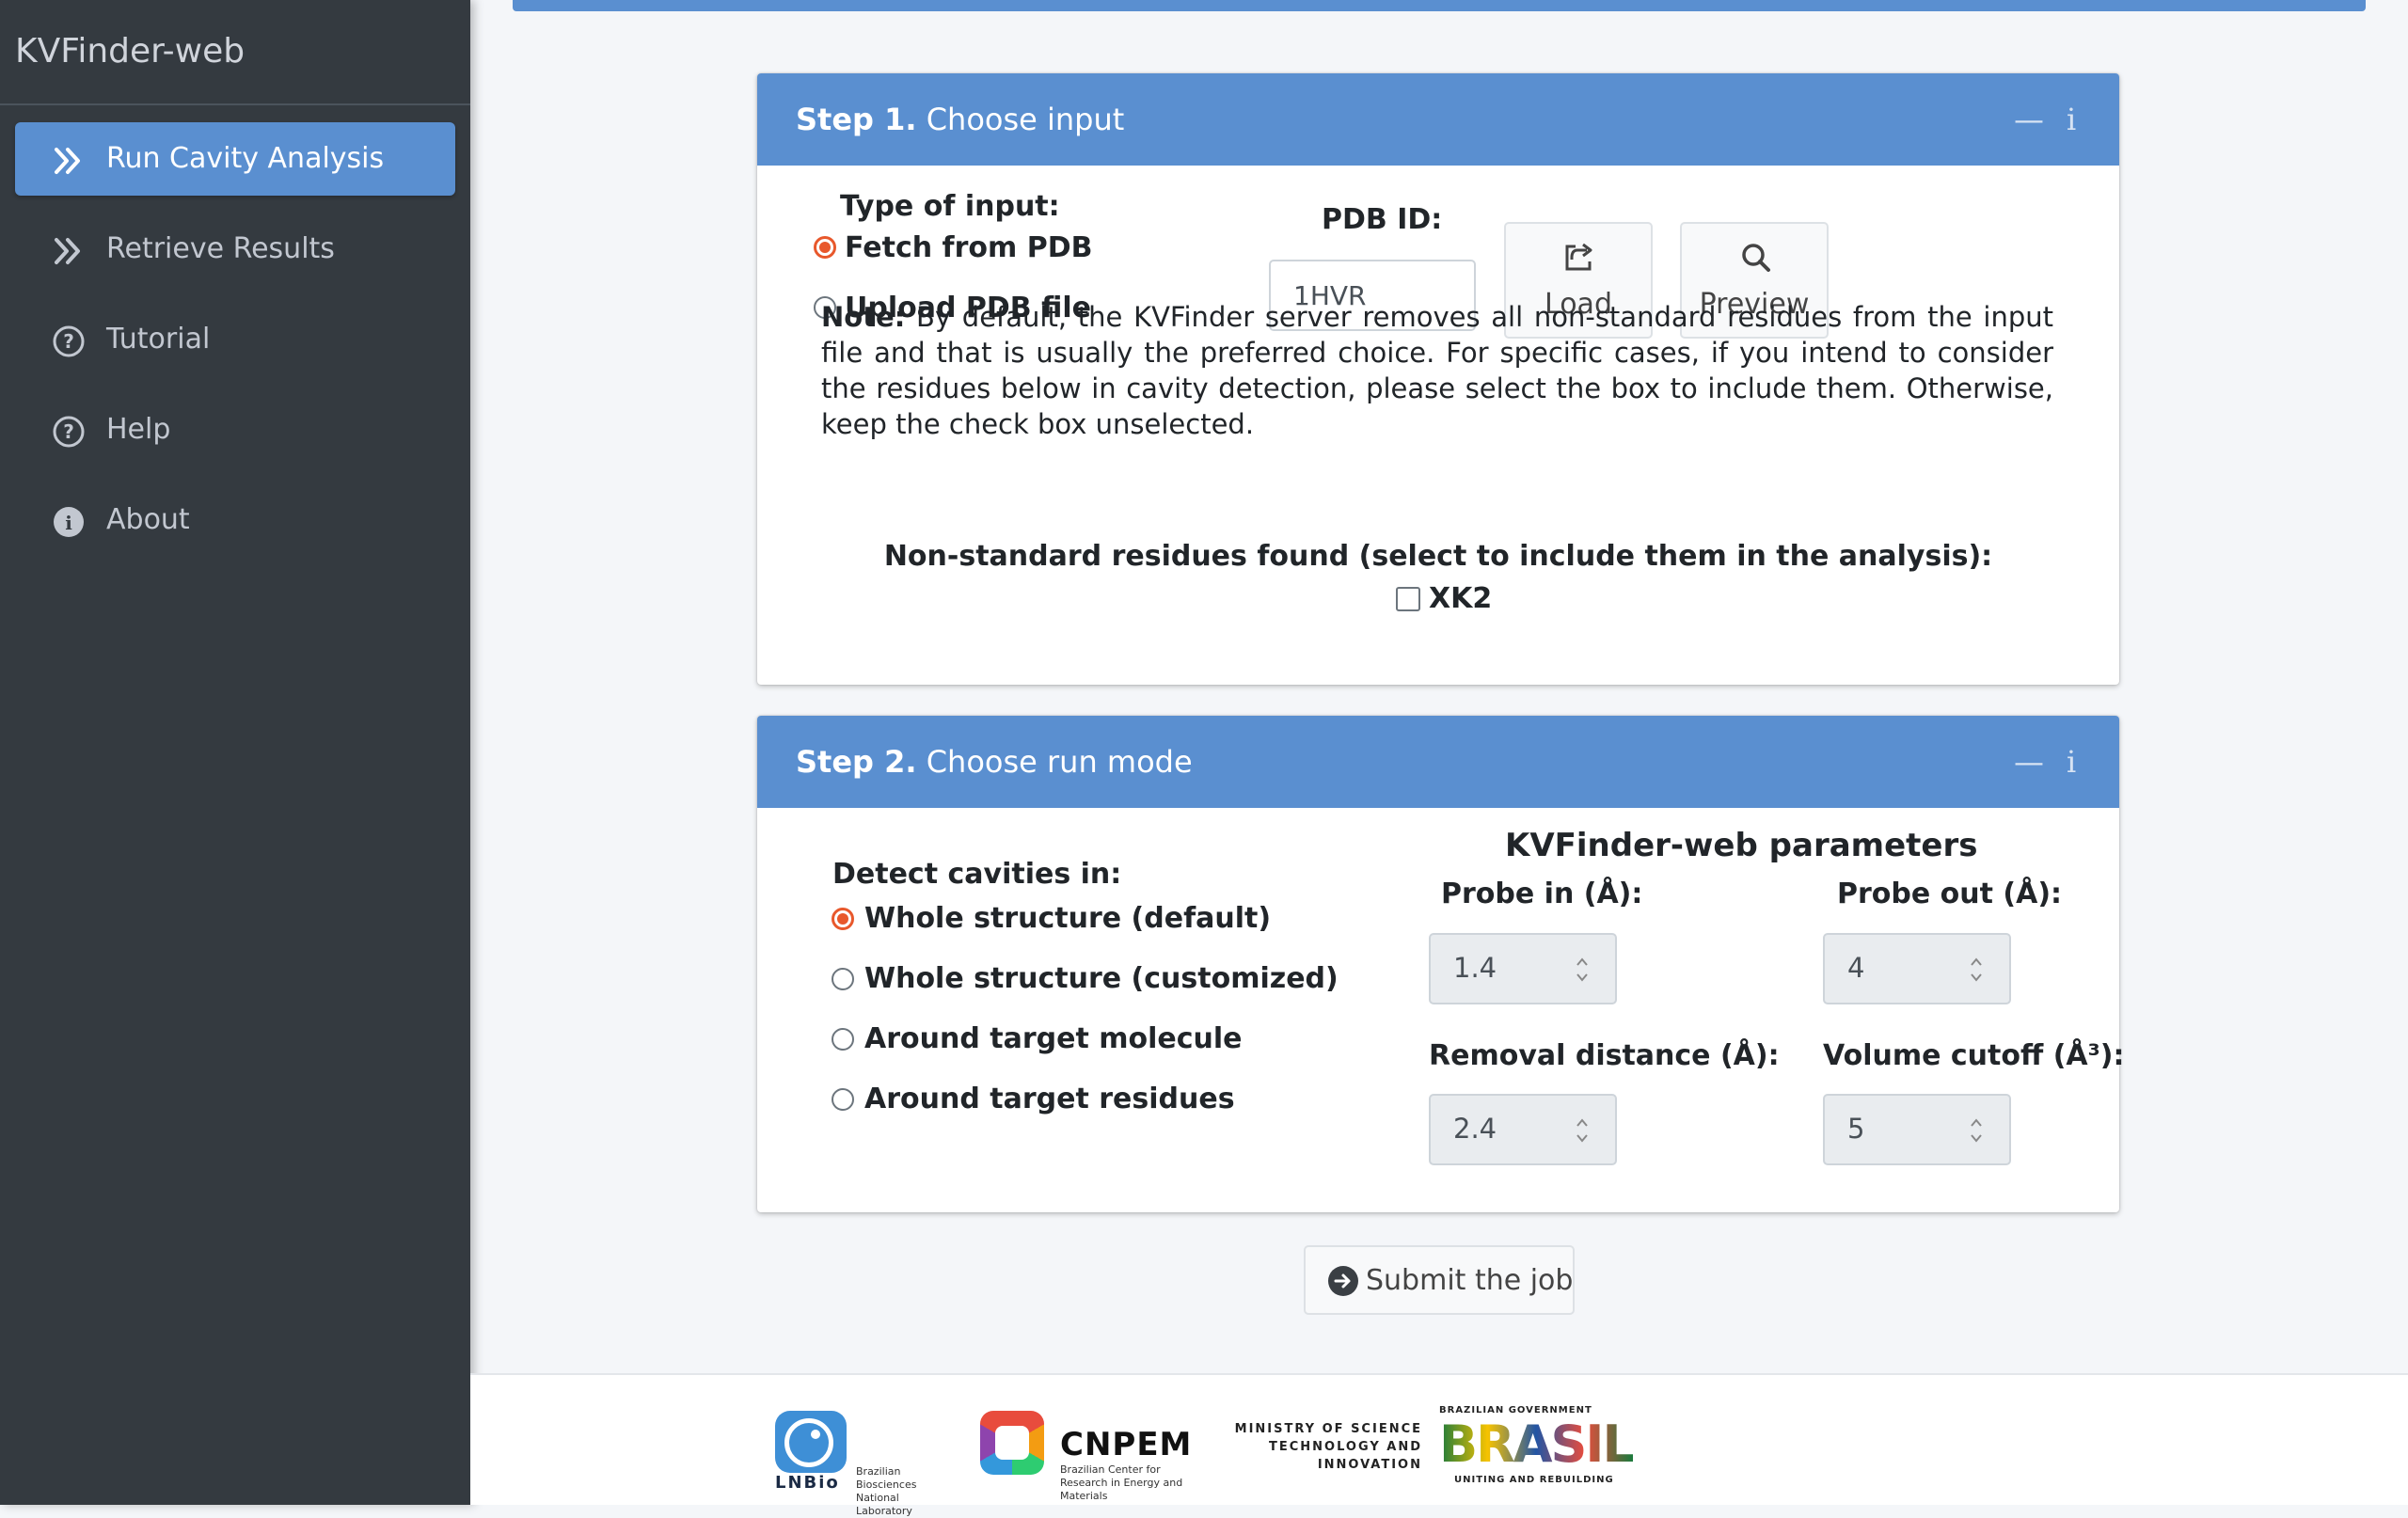  Describe the element at coordinates (811, 1442) in the screenshot. I see `lnbio-logo` at that location.